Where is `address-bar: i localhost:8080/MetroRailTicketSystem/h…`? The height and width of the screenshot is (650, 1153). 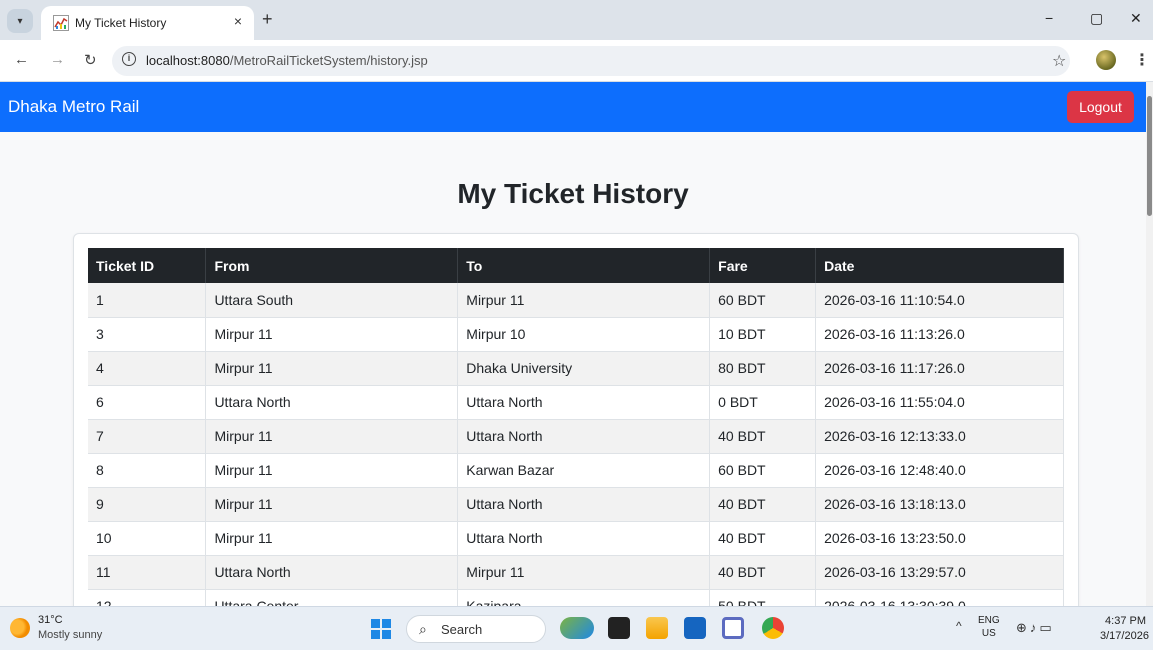
address-bar: i localhost:8080/MetroRailTicketSystem/h… is located at coordinates (591, 61).